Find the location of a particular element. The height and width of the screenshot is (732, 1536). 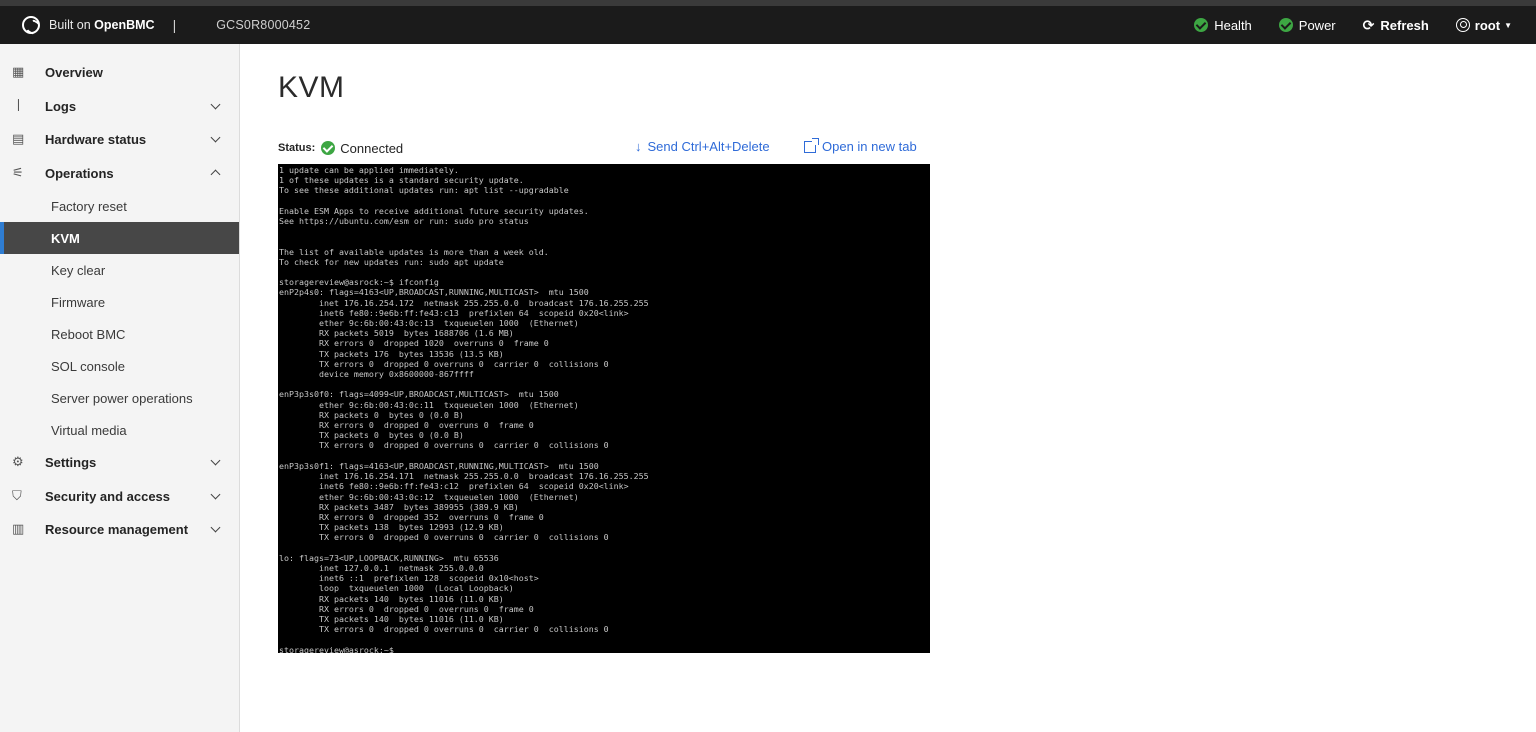

shield-icon: ⛉ is located at coordinates (17, 495).